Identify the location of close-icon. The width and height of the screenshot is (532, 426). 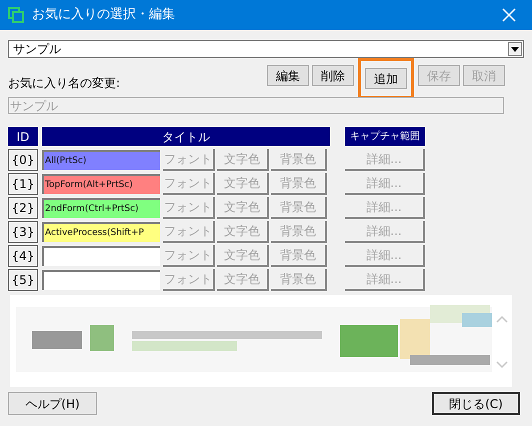
(509, 15).